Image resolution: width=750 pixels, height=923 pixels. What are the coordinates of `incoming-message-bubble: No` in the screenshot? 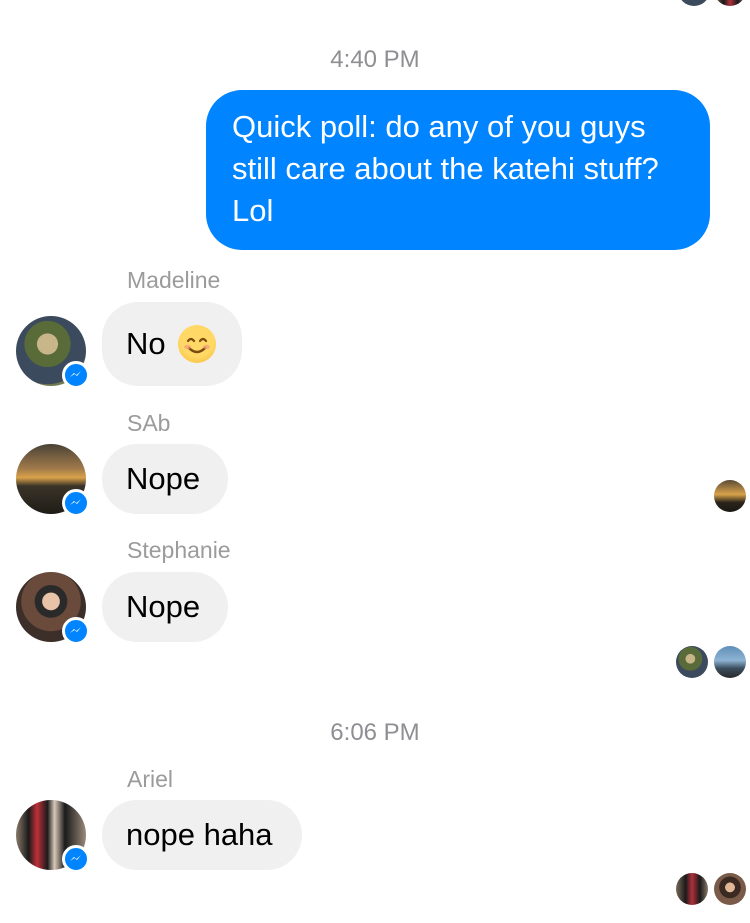 It's located at (172, 344).